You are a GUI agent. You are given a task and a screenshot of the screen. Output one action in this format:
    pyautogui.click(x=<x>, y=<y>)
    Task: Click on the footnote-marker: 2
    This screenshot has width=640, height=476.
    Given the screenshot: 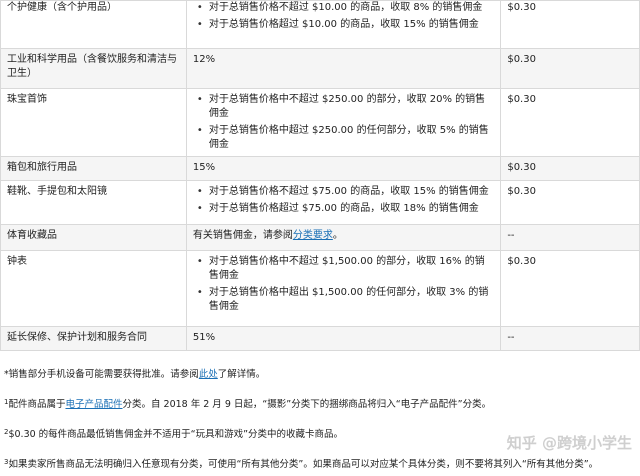 What is the action you would take?
    pyautogui.click(x=6, y=432)
    